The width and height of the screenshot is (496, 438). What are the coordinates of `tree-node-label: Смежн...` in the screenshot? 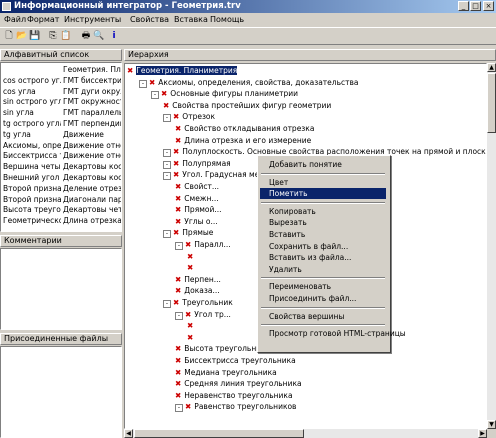 It's located at (201, 198).